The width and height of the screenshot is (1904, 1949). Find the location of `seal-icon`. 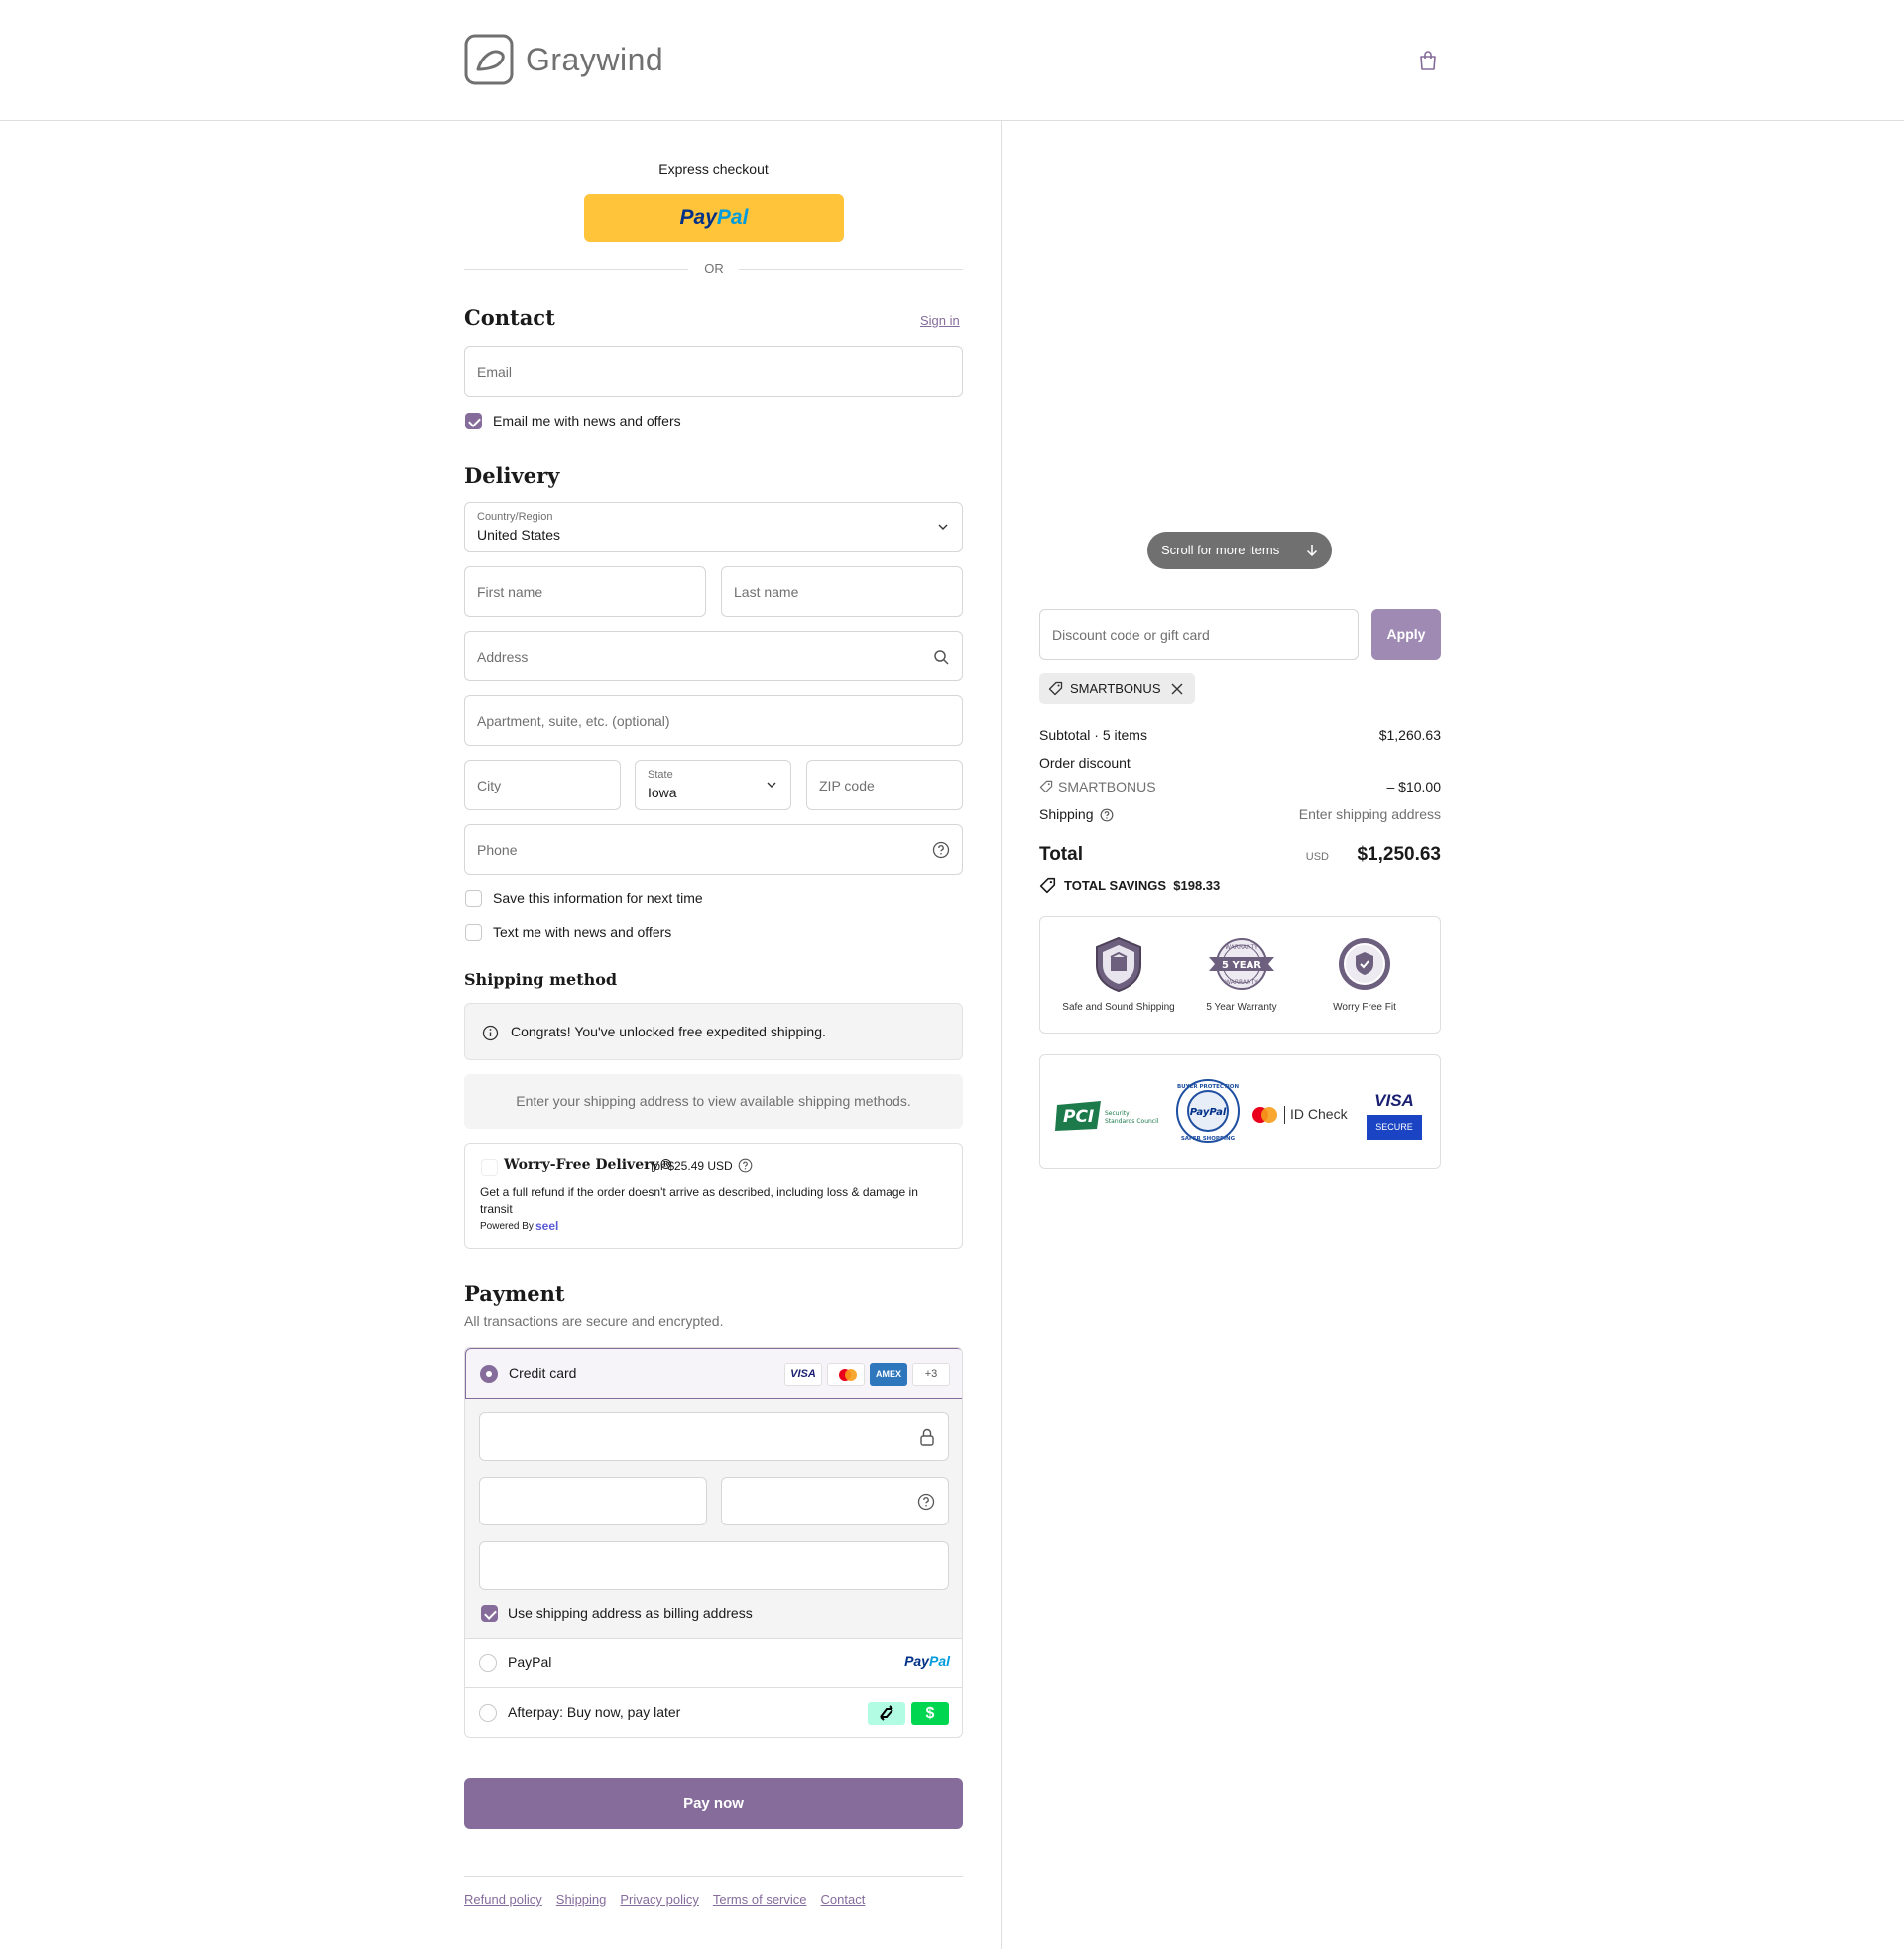

seal-icon is located at coordinates (1364, 964).